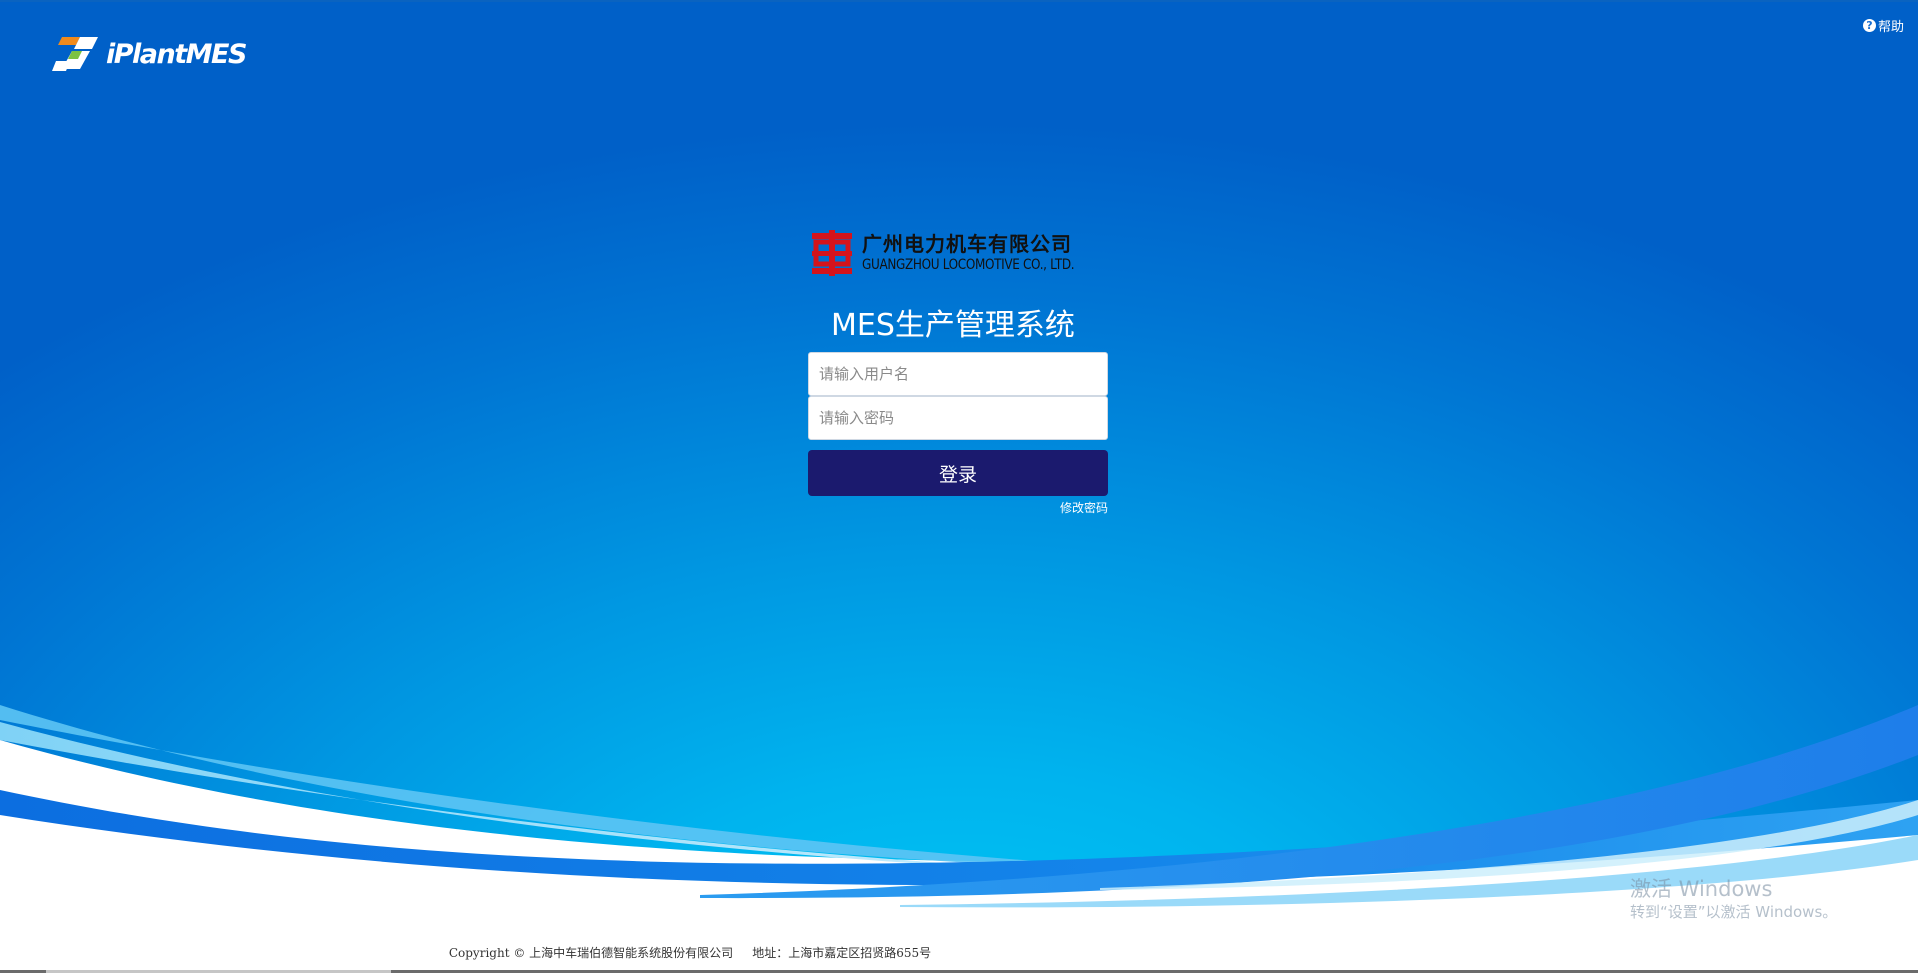  I want to click on top-border, so click(959, 1).